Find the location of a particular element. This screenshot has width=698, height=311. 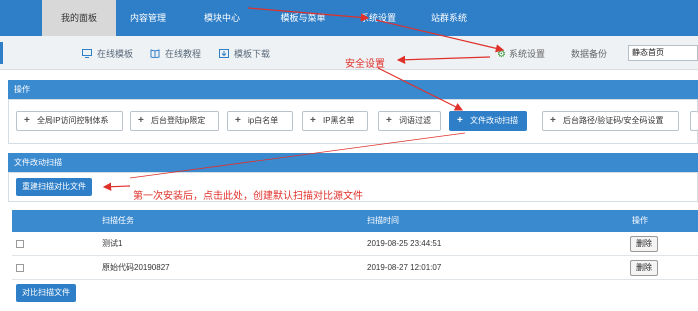

arrow-to-scan-button is located at coordinates (420, 89).